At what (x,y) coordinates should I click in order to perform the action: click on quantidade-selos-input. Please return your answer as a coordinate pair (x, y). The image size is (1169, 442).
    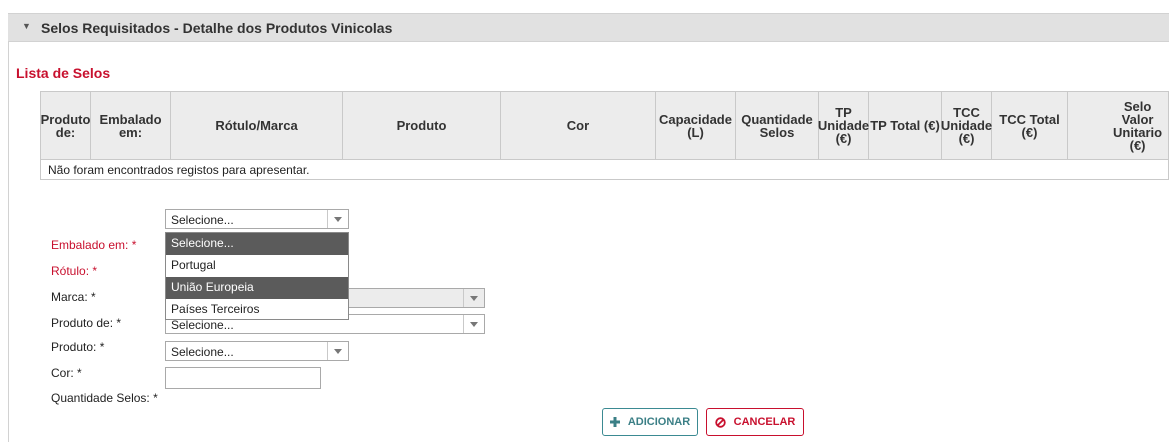
    Looking at the image, I should click on (243, 378).